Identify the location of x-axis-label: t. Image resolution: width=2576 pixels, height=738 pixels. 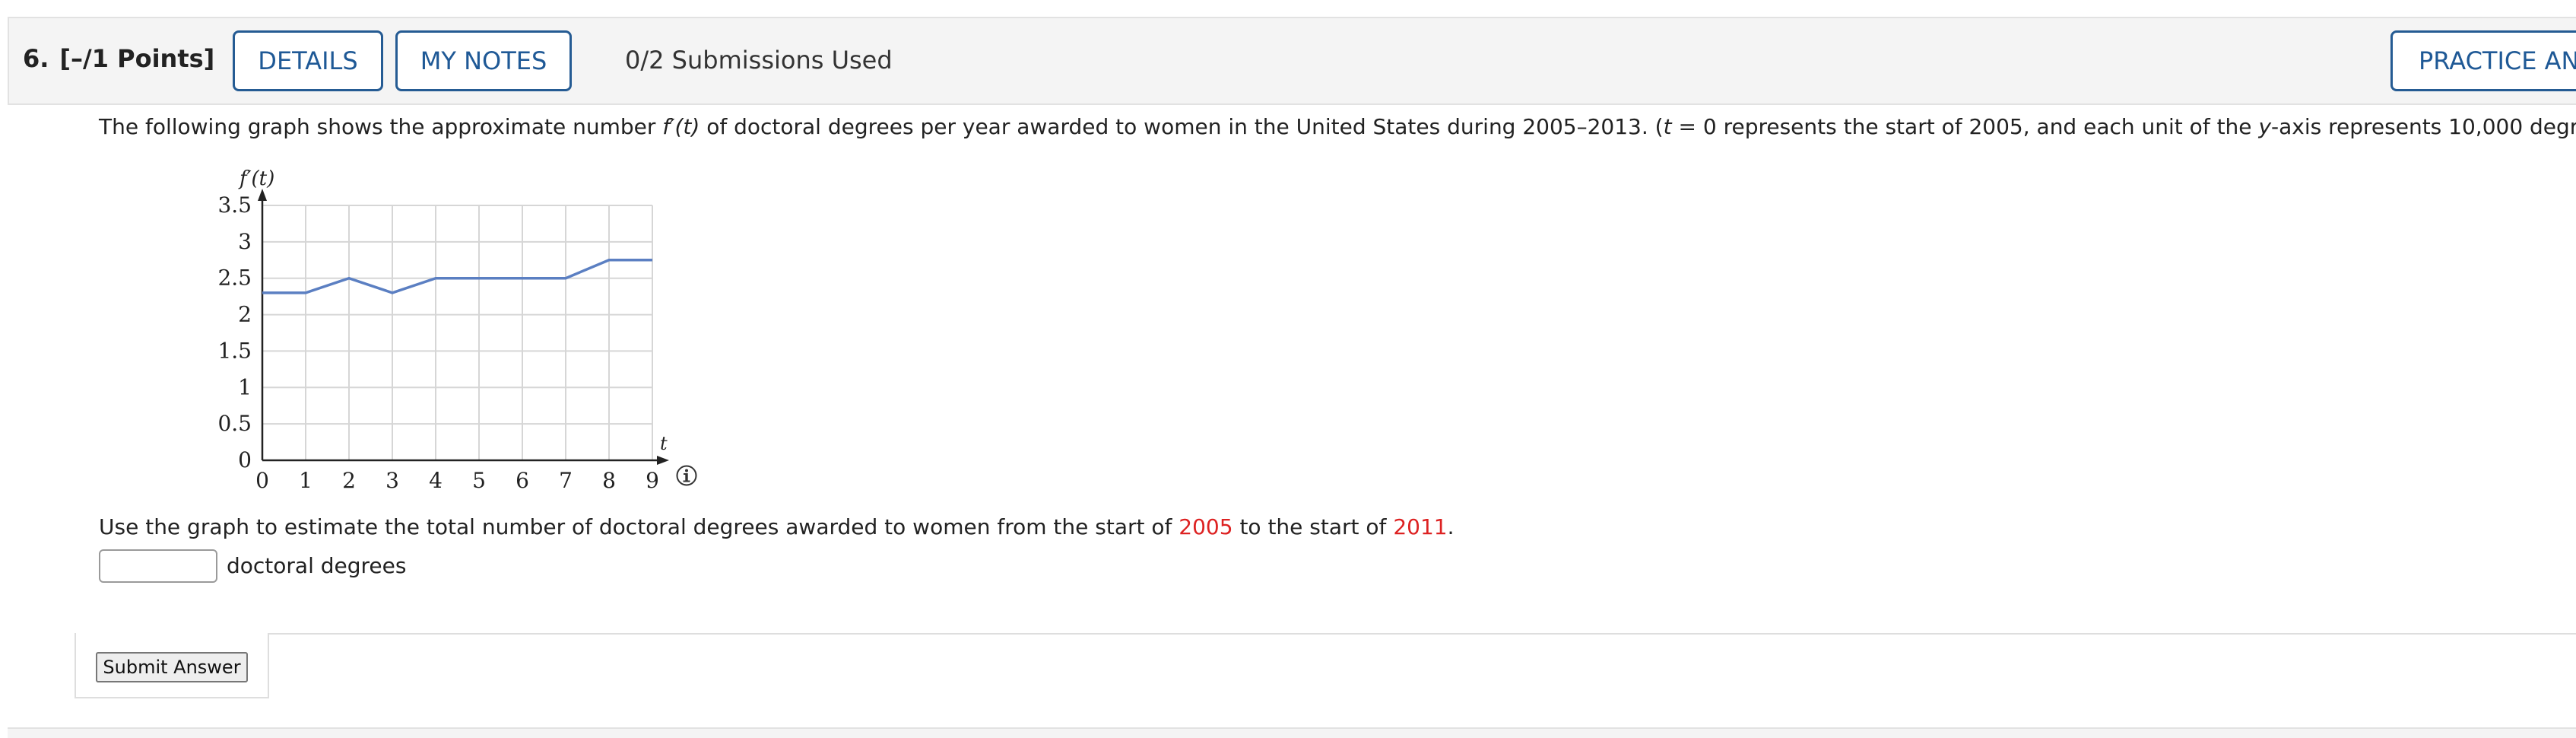
(664, 443).